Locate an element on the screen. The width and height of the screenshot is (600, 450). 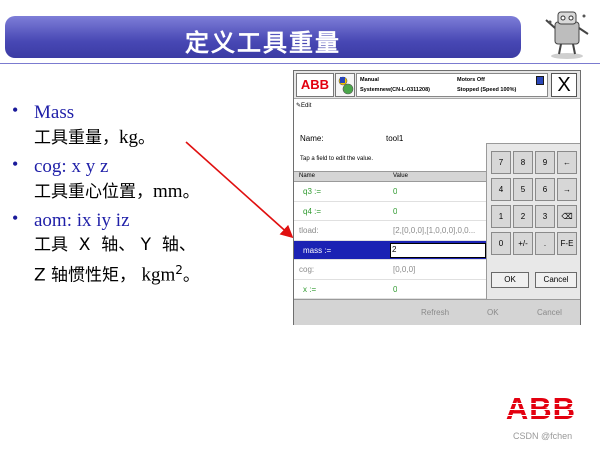
abb-logo: ABB is located at coordinates (541, 407).